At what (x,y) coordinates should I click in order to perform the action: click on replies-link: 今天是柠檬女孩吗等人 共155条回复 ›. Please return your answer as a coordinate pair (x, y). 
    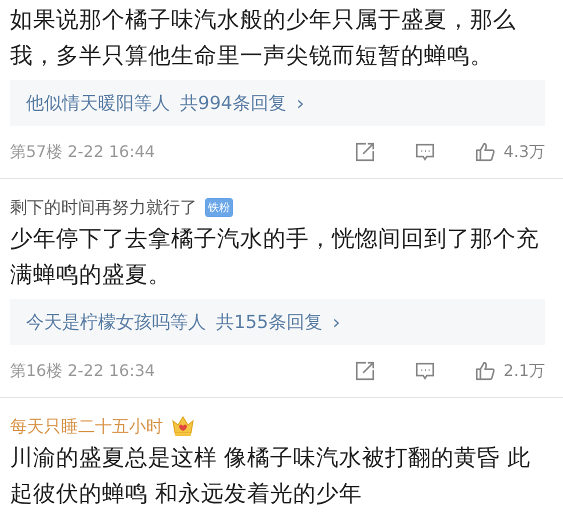
    Looking at the image, I should click on (277, 322).